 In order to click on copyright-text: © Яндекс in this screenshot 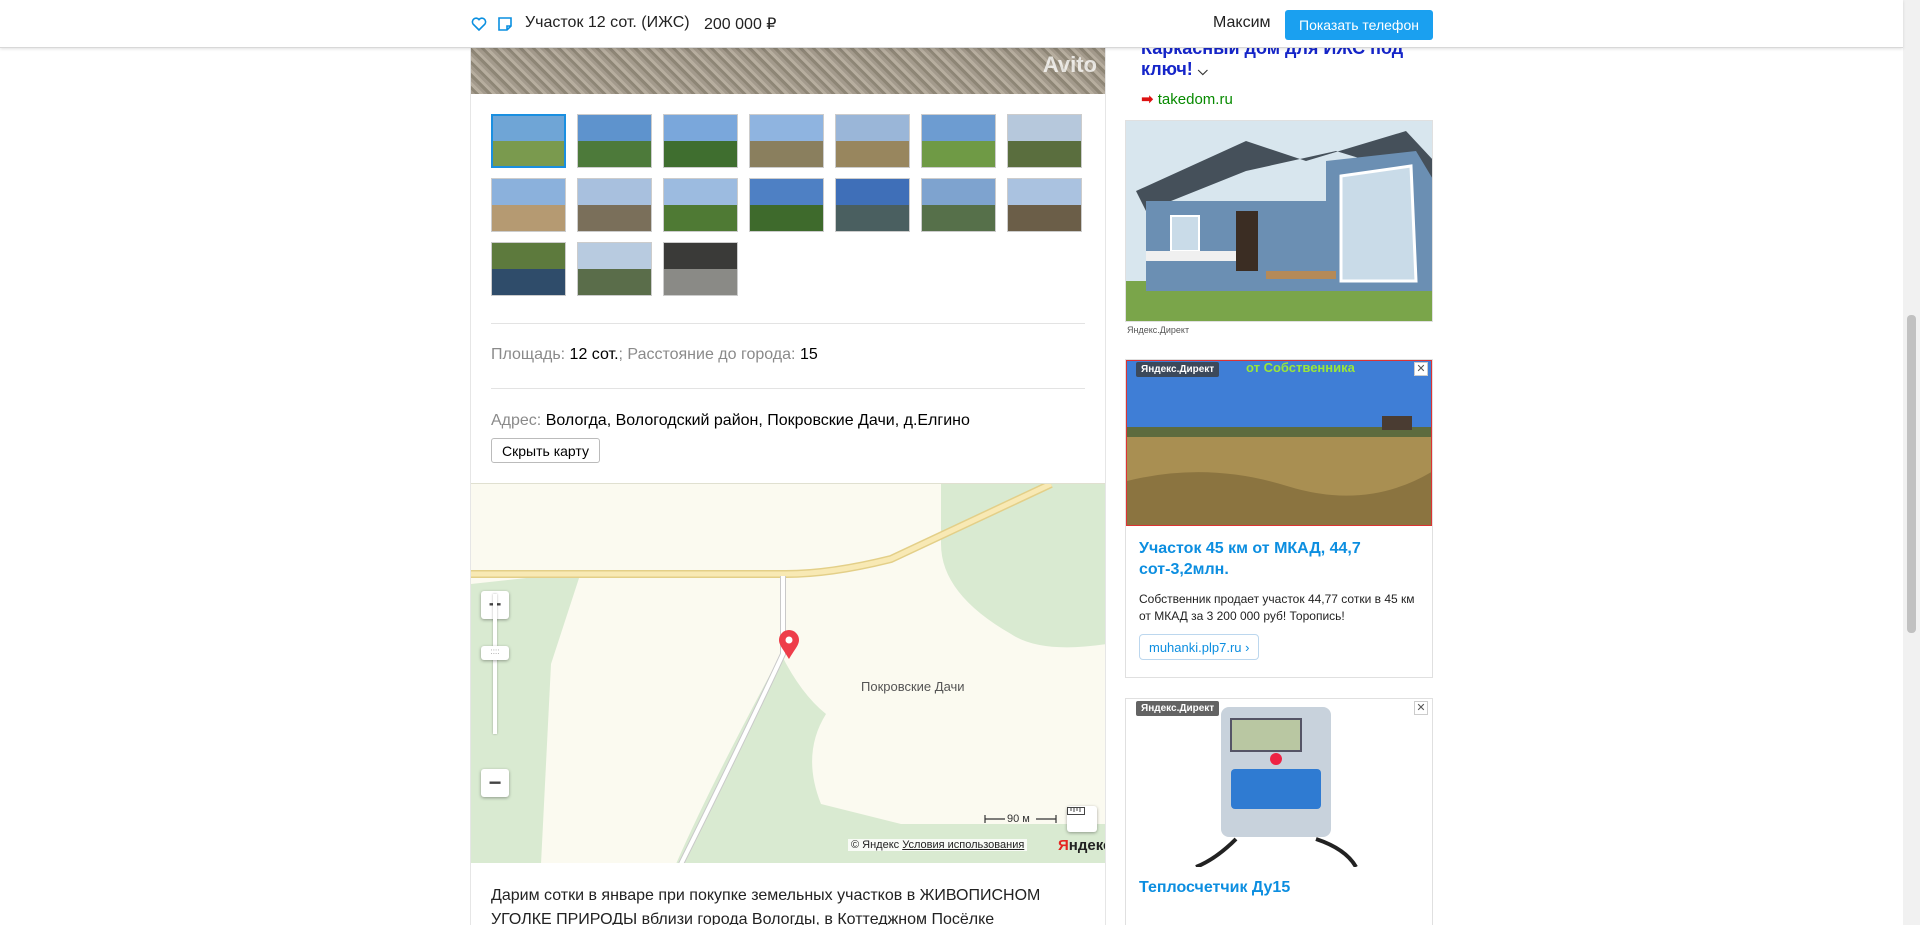, I will do `click(875, 845)`.